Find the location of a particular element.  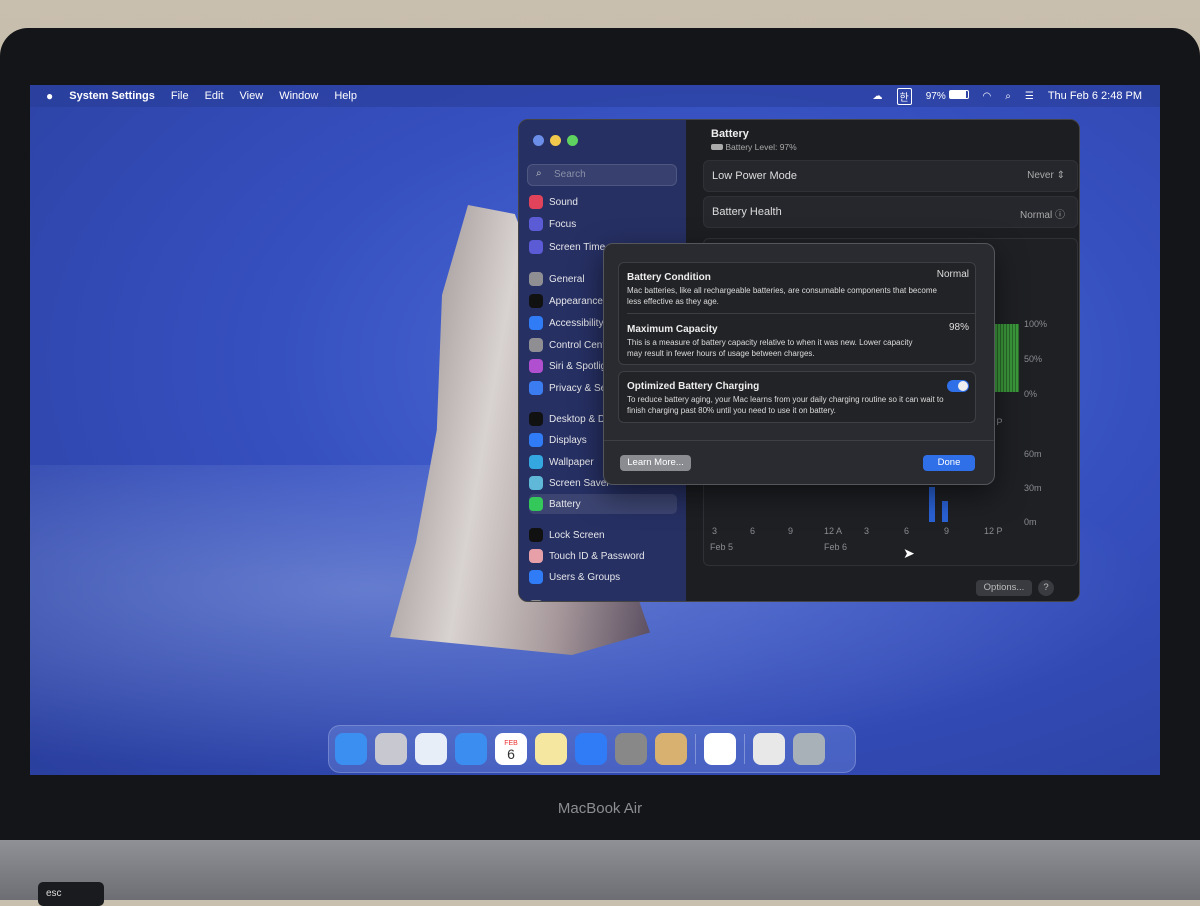

sidebar-item-label: Screen Time is located at coordinates (577, 247).